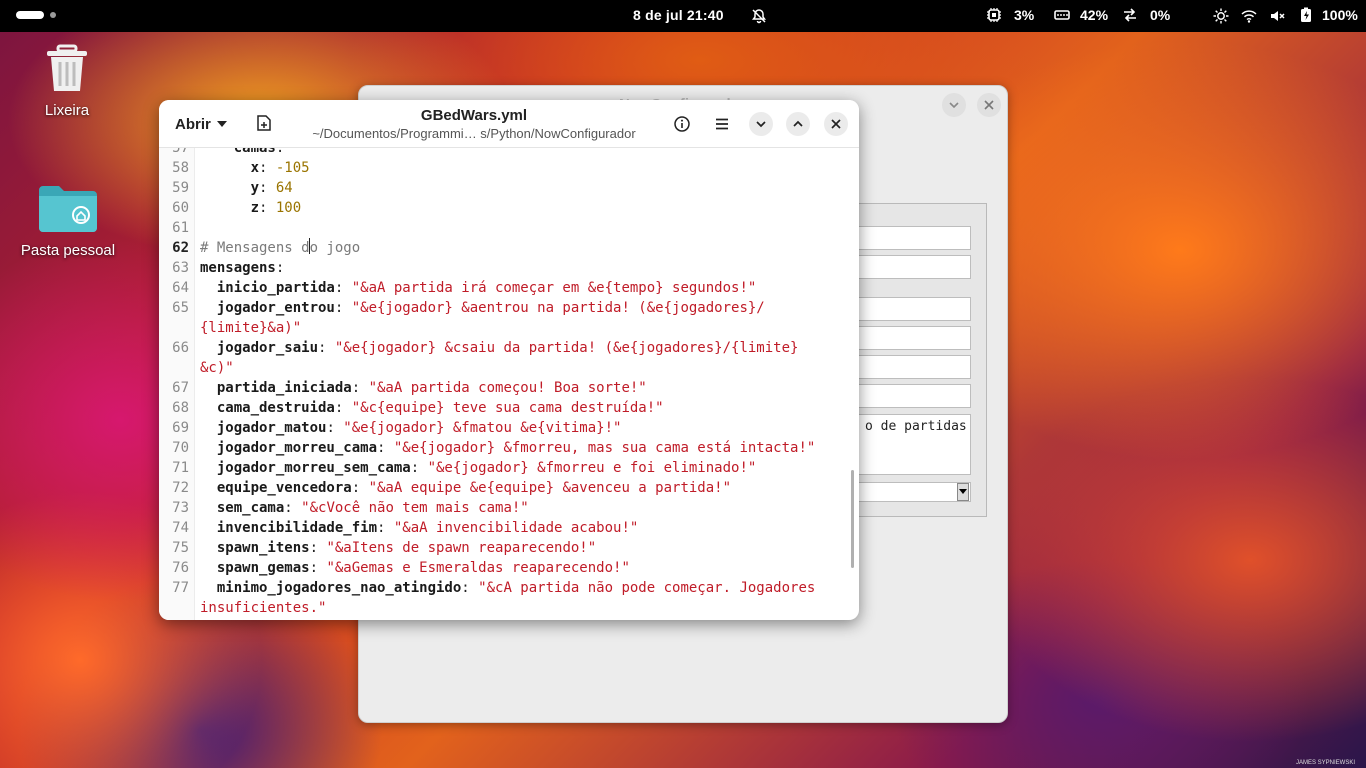 This screenshot has height=768, width=1366. Describe the element at coordinates (180, 152) in the screenshot. I see `line-number: 57` at that location.